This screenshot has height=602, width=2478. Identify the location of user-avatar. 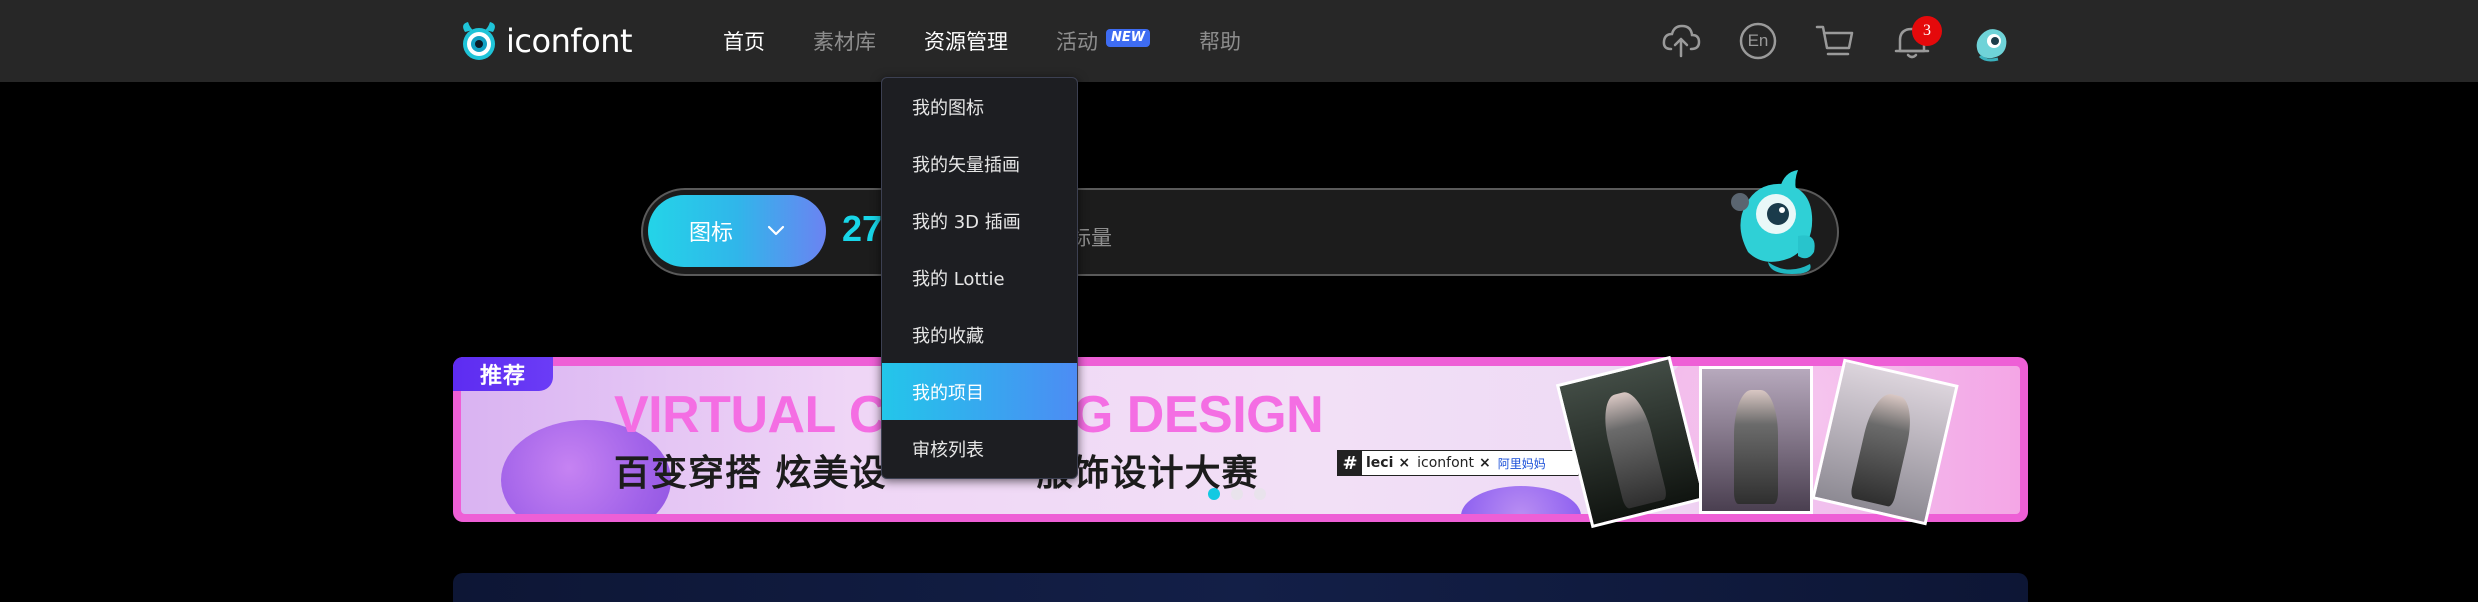
(1991, 42).